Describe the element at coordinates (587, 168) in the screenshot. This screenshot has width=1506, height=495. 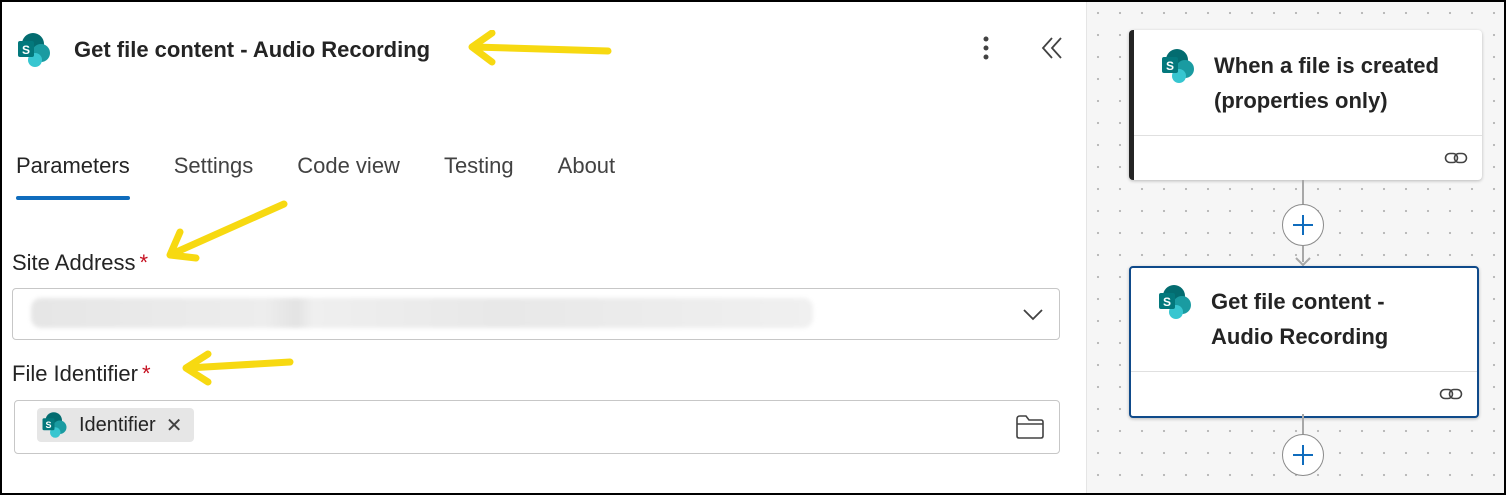
I see `tab-about: About` at that location.